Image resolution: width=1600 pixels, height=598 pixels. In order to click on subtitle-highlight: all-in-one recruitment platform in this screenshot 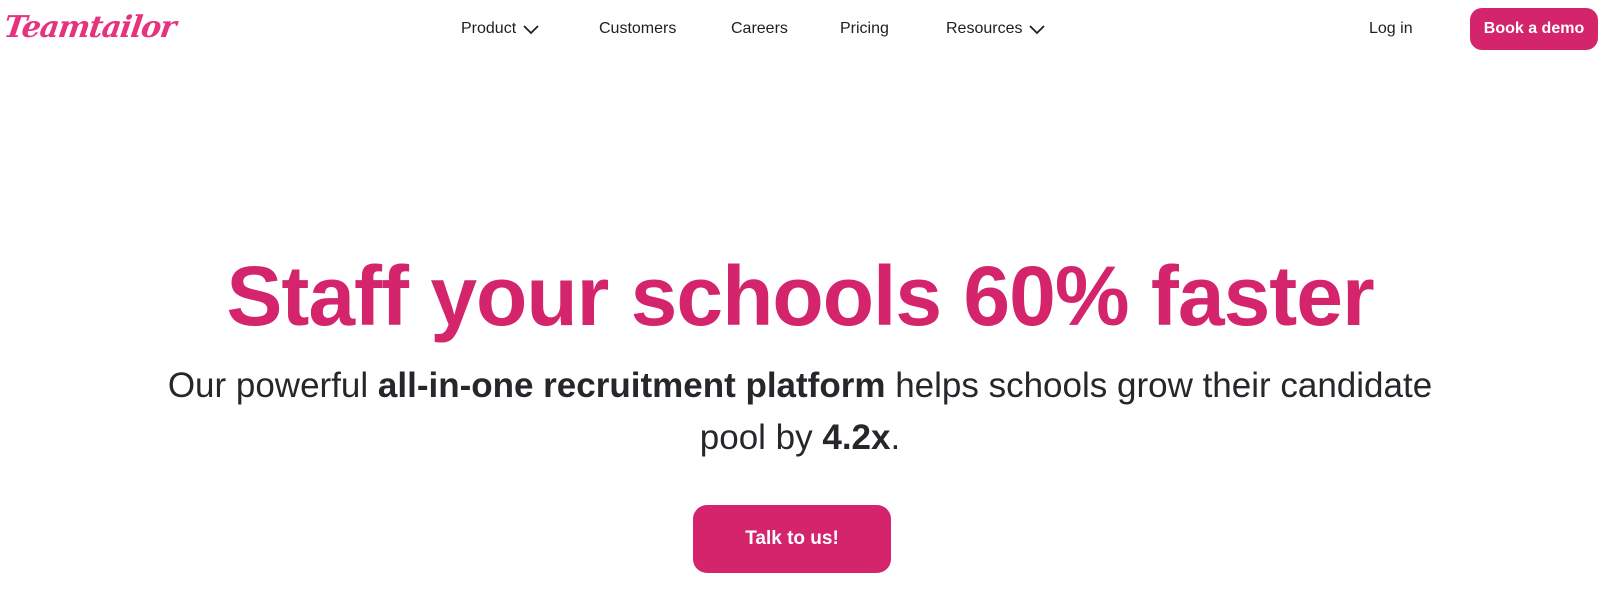, I will do `click(631, 385)`.